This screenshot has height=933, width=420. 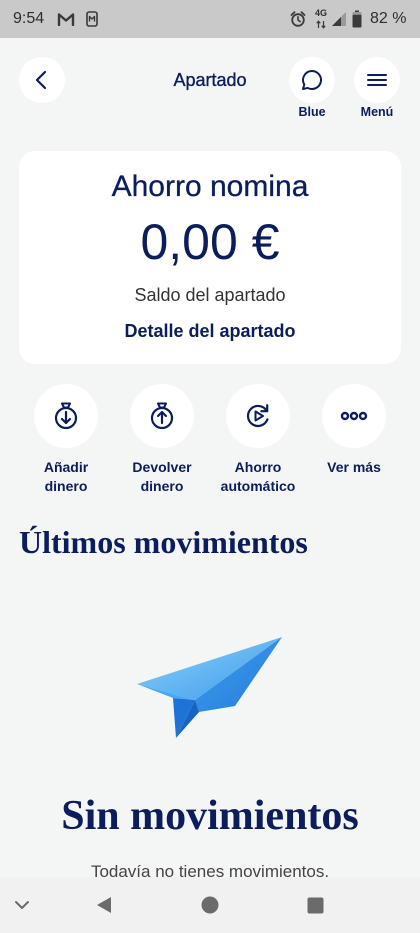 I want to click on add-money-icon, so click(x=66, y=416).